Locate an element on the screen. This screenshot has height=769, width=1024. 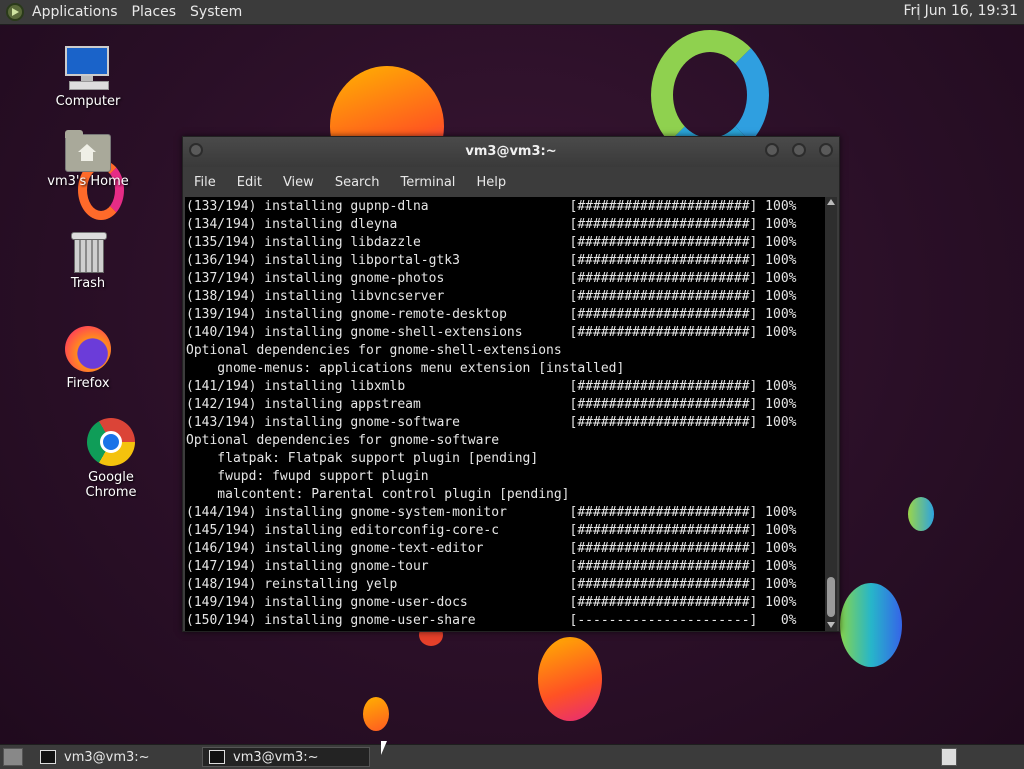
window-title: vm3@vm3:~ is located at coordinates (511, 151).